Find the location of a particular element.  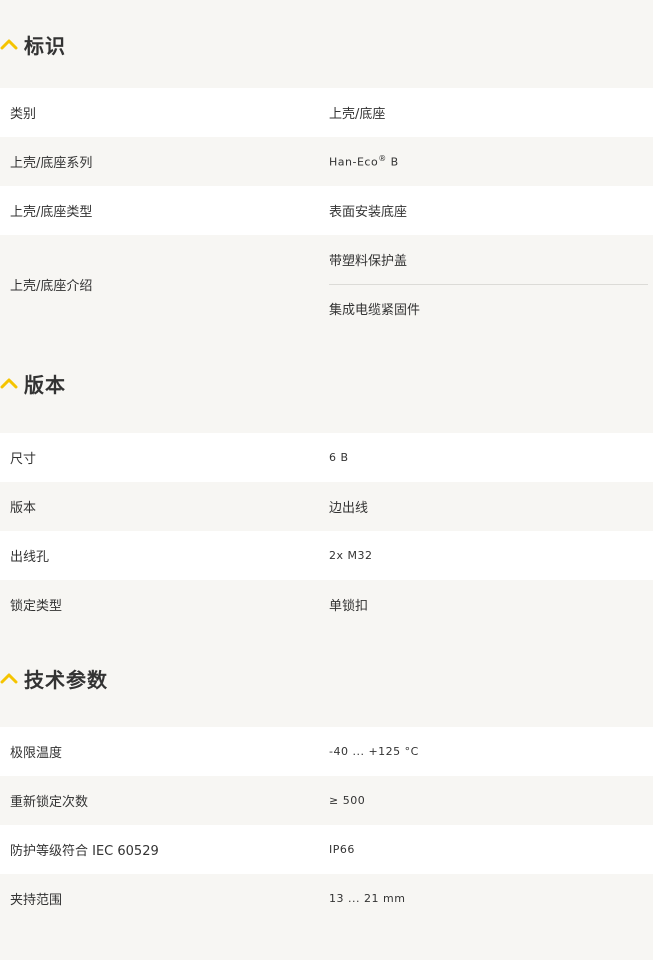

spec-value: 边出线 is located at coordinates (349, 508).